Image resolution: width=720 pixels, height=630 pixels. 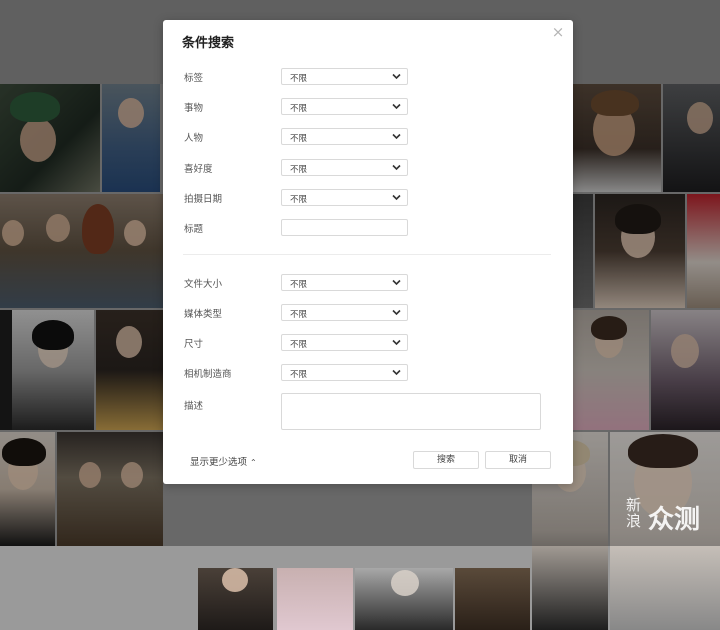 What do you see at coordinates (344, 342) in the screenshot?
I see `dimensions-select: 不限` at bounding box center [344, 342].